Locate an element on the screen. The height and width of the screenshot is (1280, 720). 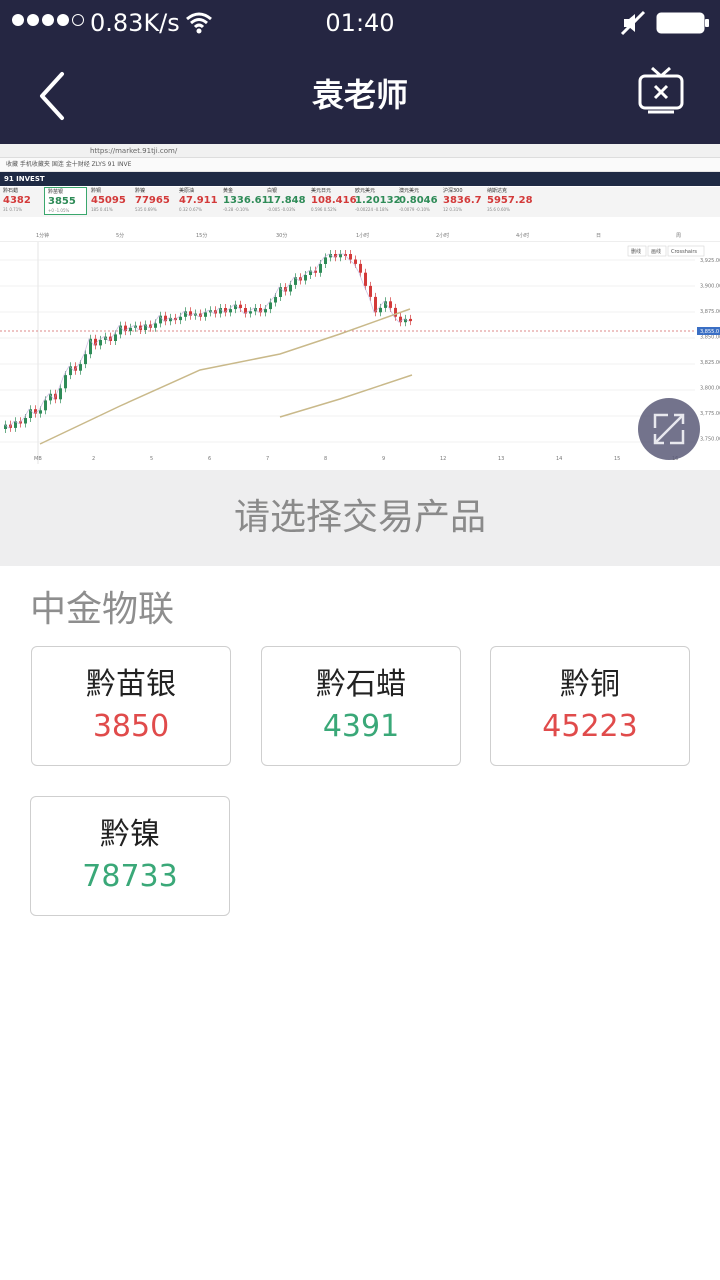
price-axis-tick: 3,825.00 is located at coordinates (710, 363).